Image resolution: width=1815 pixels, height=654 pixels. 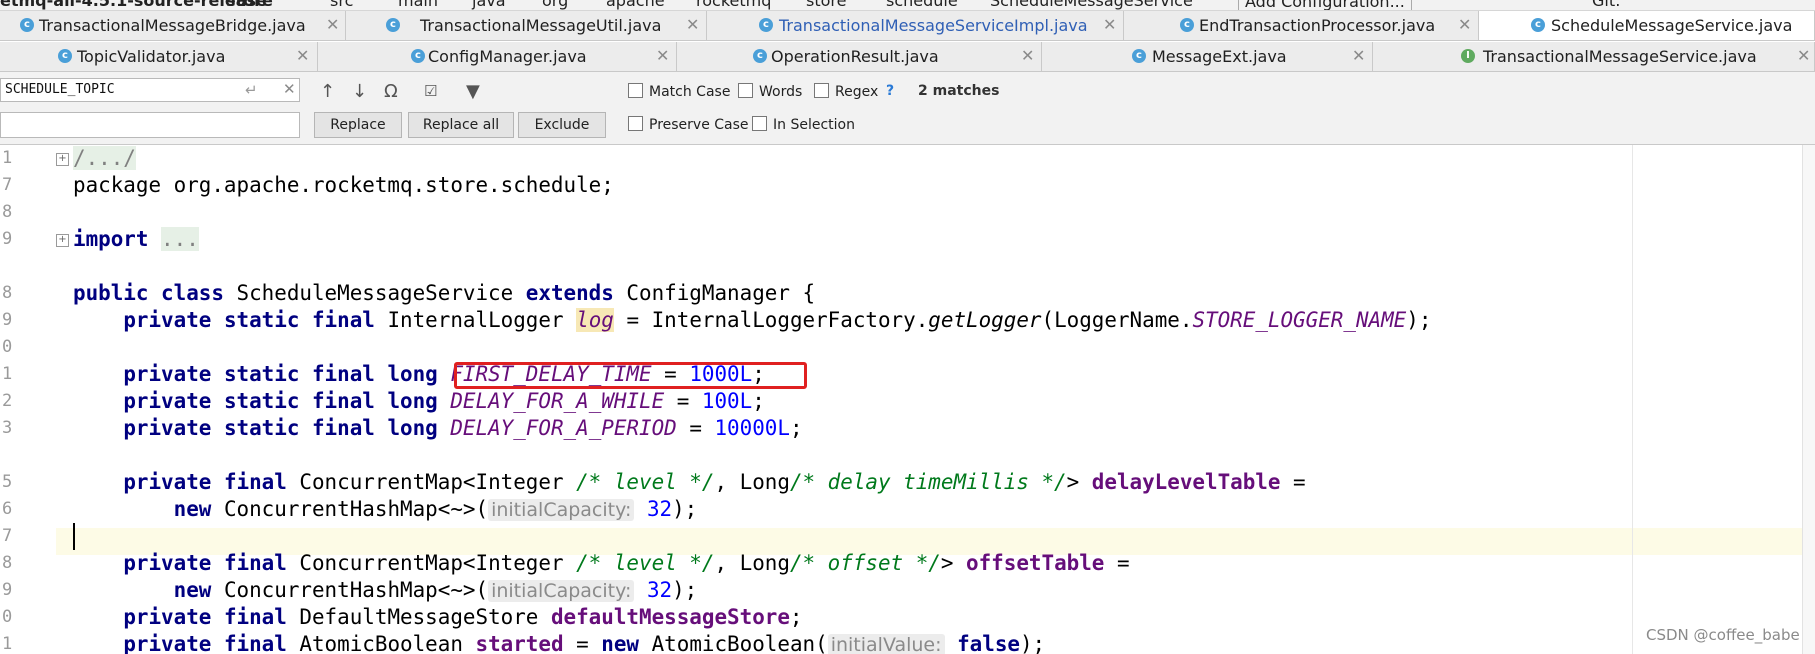 What do you see at coordinates (104, 158) in the screenshot?
I see `code-line: /.../` at bounding box center [104, 158].